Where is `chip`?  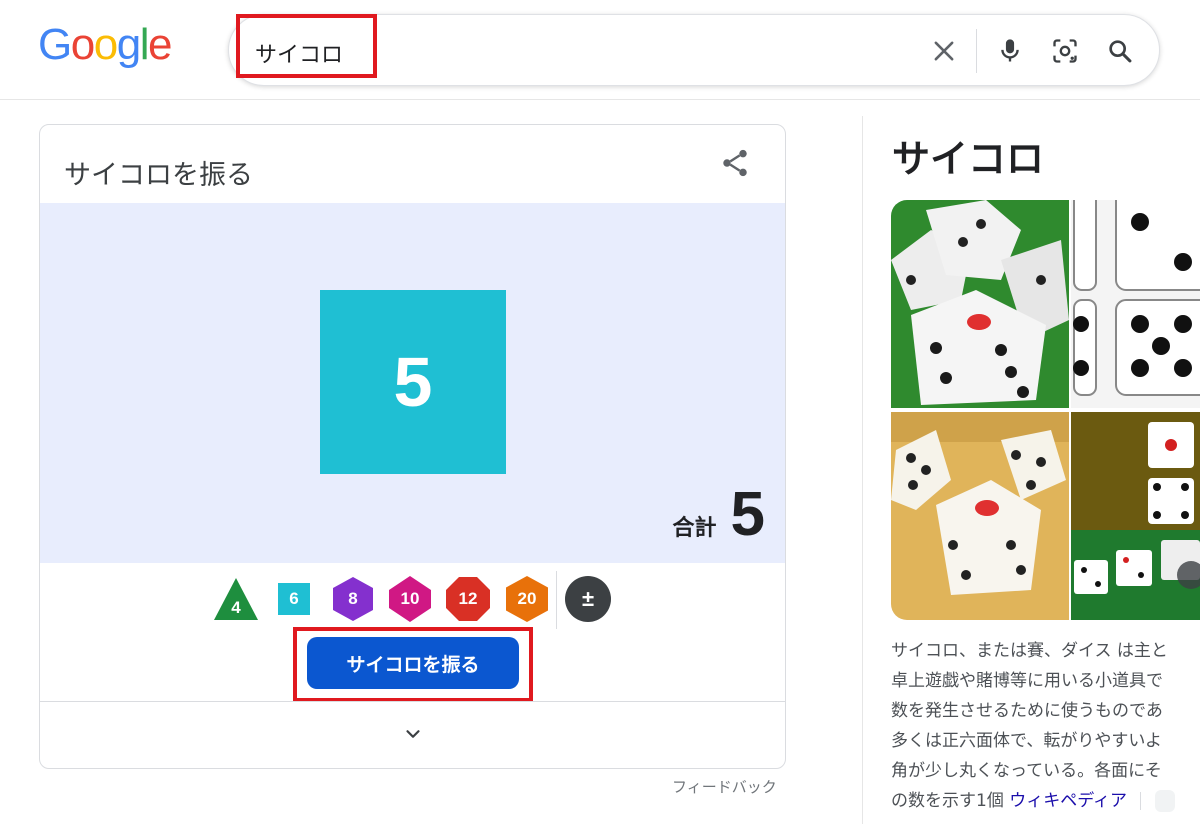 chip is located at coordinates (1164, 801).